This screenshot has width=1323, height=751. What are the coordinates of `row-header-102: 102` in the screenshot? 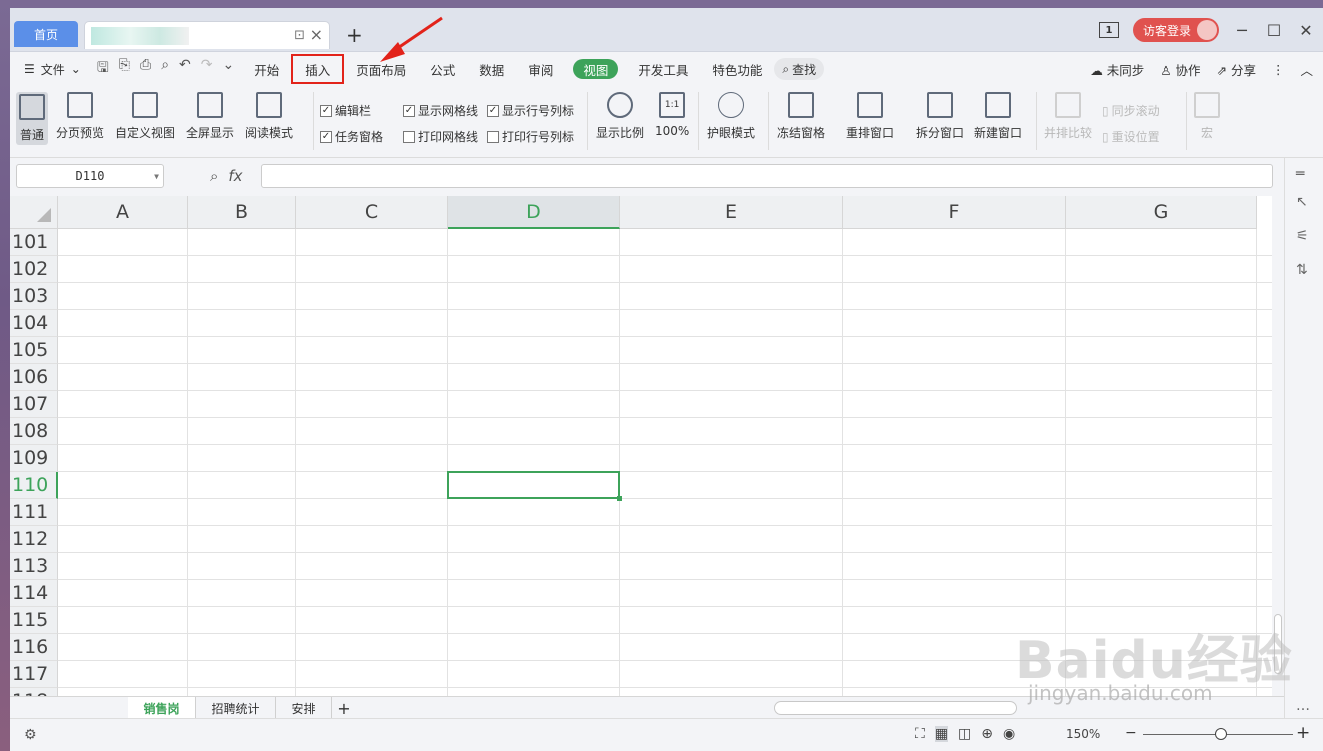 It's located at (34, 269).